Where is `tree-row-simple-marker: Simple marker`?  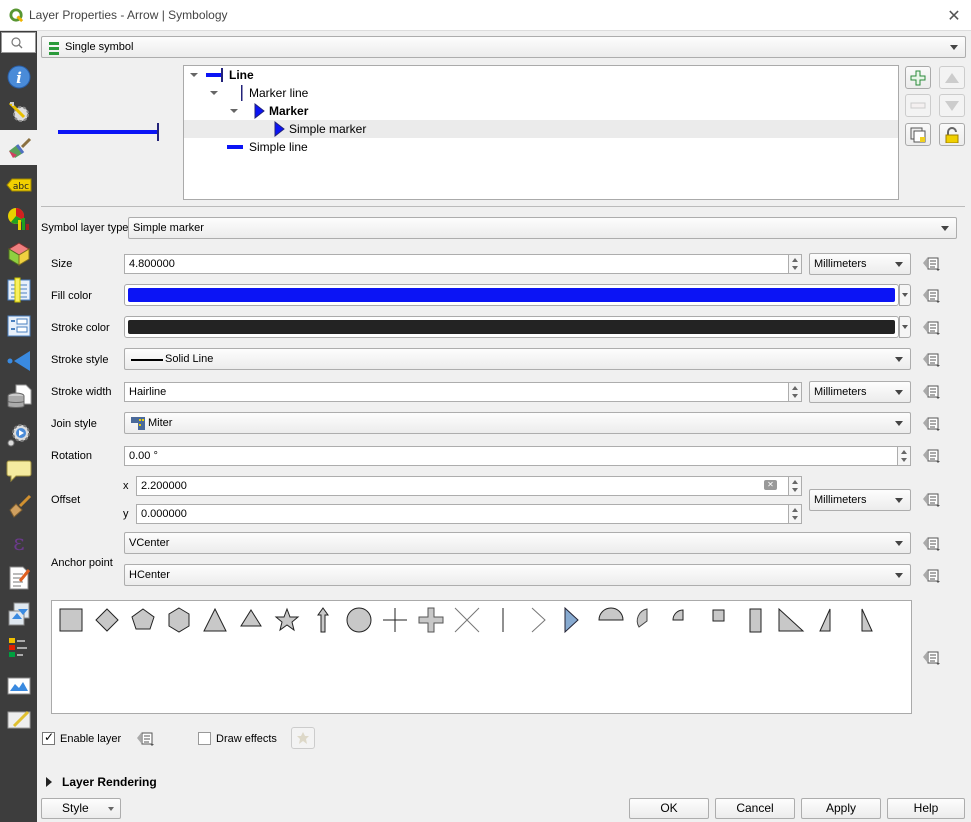
tree-row-simple-marker: Simple marker is located at coordinates (541, 129).